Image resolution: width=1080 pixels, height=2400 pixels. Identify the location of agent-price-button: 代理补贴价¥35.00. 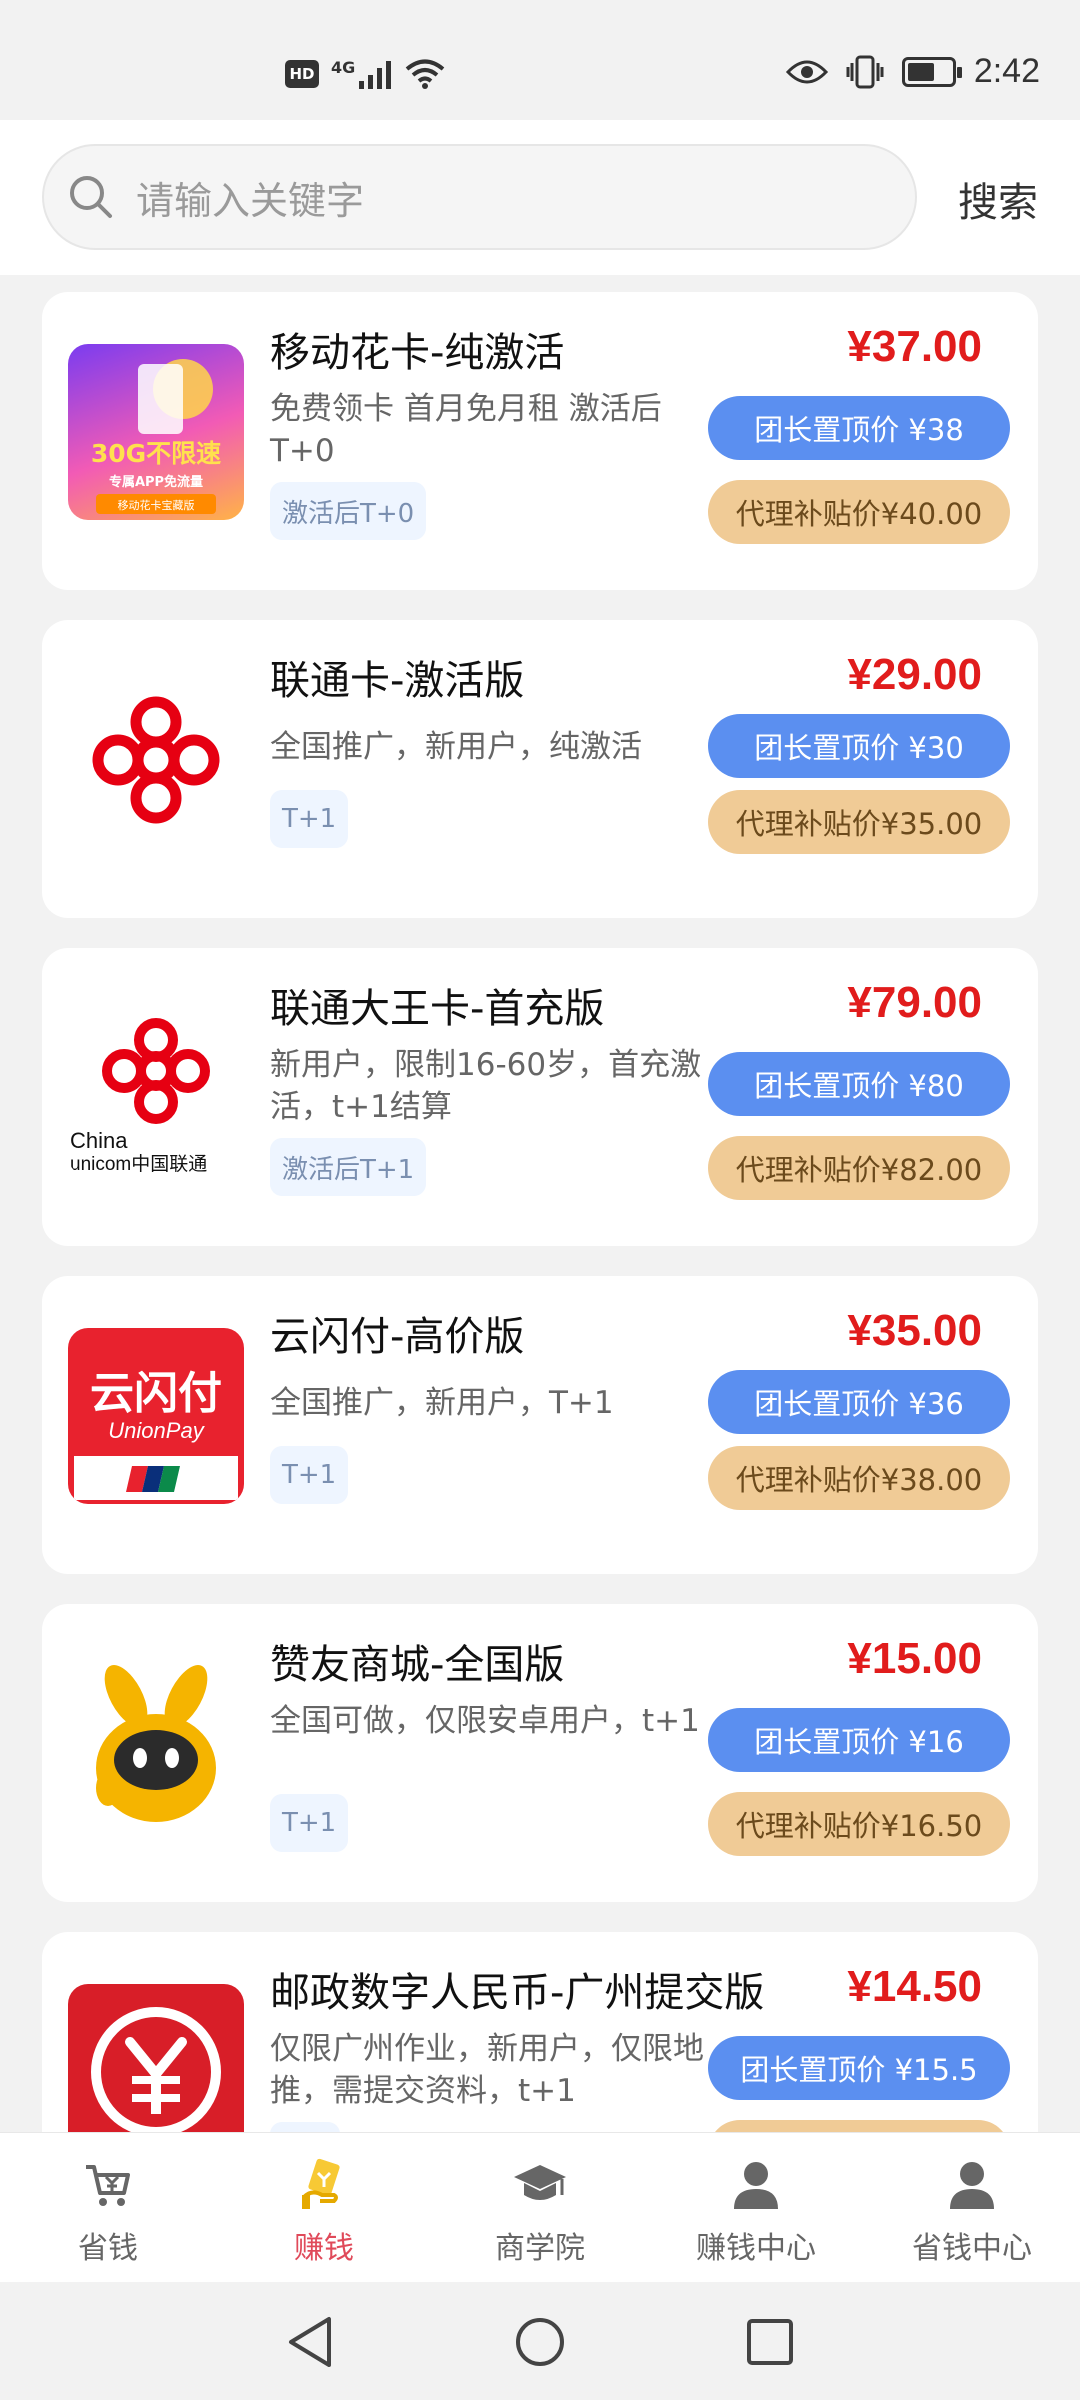
(859, 822).